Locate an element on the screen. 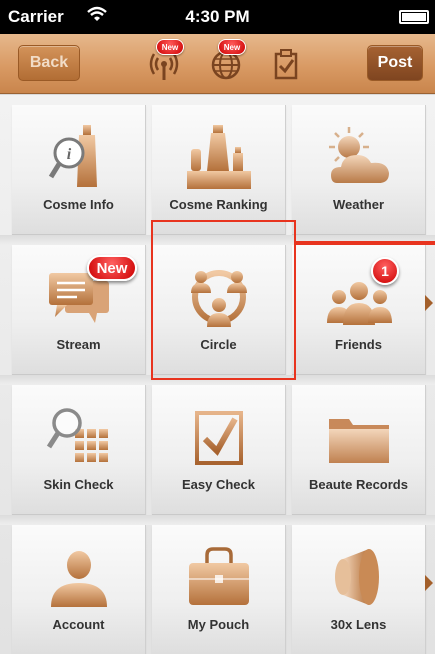 The width and height of the screenshot is (435, 654). tile-label: Friends is located at coordinates (358, 344).